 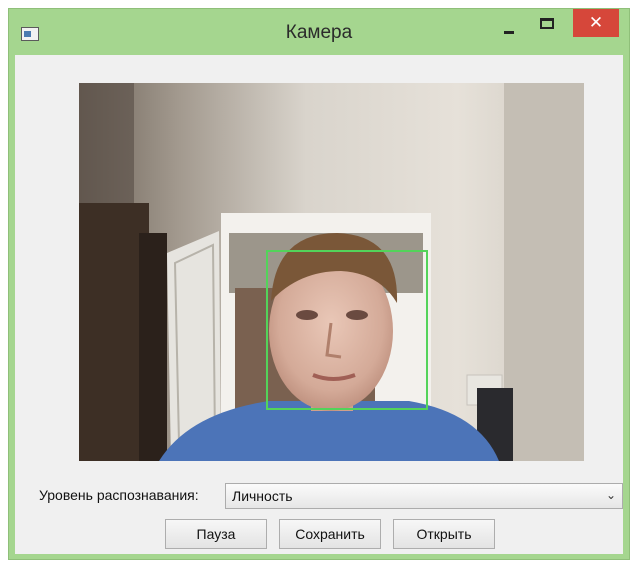 What do you see at coordinates (444, 534) in the screenshot?
I see `open-button: Открыть` at bounding box center [444, 534].